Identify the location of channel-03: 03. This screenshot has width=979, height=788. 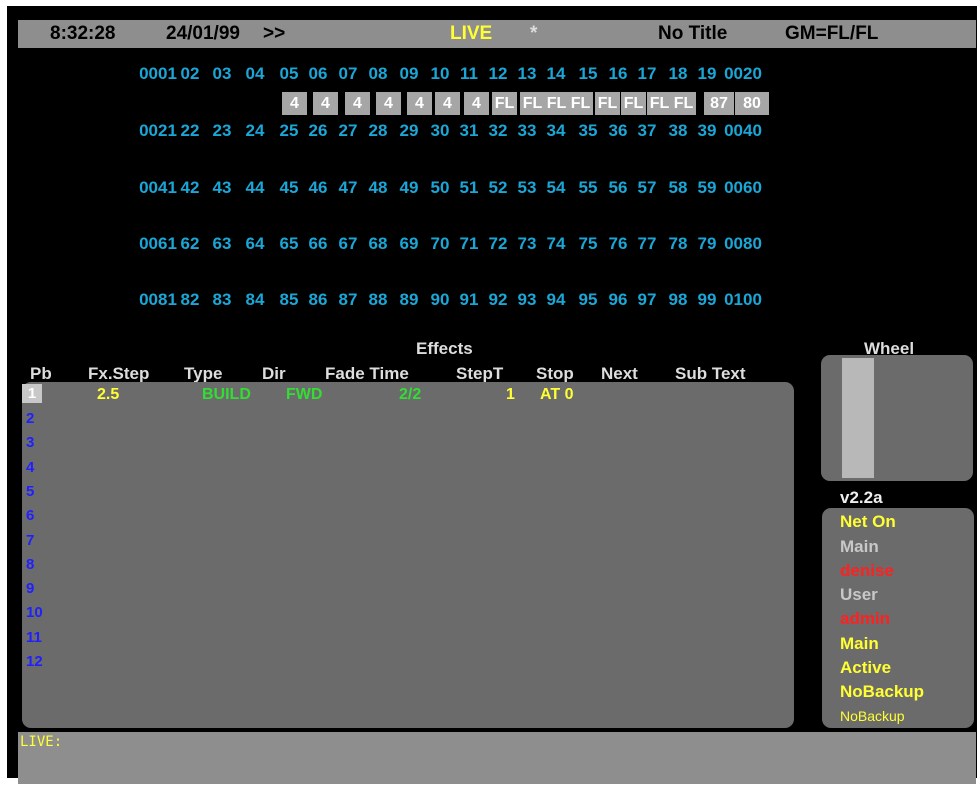
(222, 74).